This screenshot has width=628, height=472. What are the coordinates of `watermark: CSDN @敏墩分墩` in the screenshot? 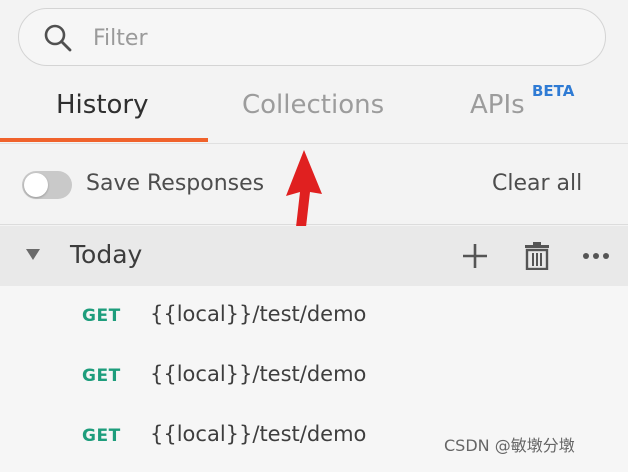 It's located at (509, 445).